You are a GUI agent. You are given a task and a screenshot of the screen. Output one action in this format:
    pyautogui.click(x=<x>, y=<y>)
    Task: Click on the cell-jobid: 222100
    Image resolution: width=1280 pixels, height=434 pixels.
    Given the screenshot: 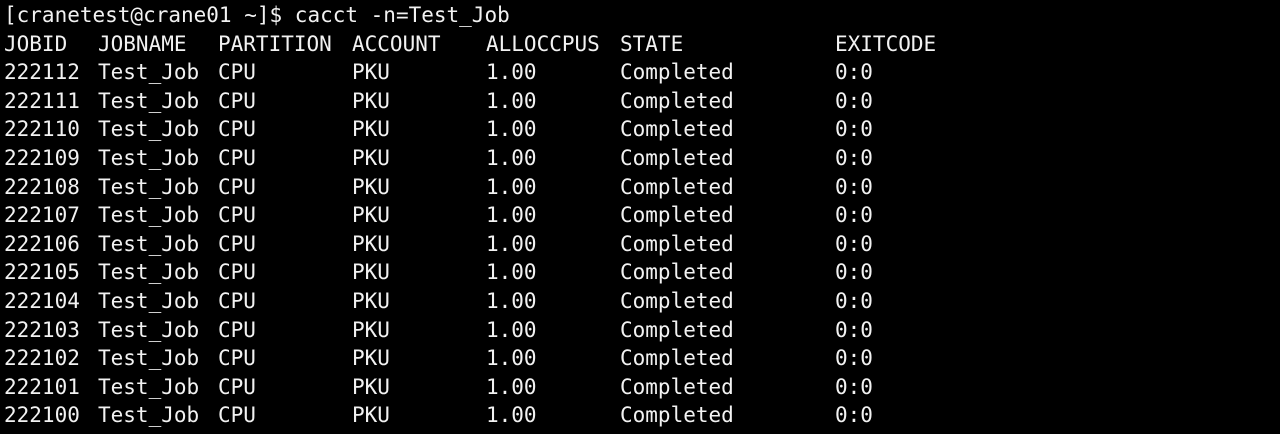 What is the action you would take?
    pyautogui.click(x=42, y=415)
    